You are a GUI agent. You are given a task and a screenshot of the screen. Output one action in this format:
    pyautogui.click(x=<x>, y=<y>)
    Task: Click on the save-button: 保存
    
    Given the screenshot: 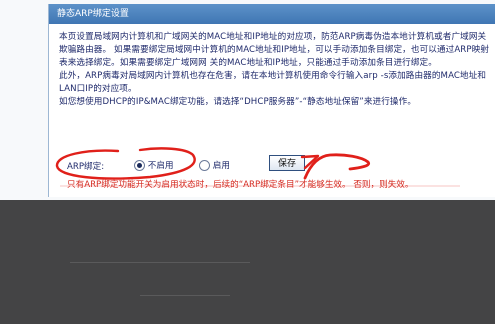 What is the action you would take?
    pyautogui.click(x=287, y=163)
    